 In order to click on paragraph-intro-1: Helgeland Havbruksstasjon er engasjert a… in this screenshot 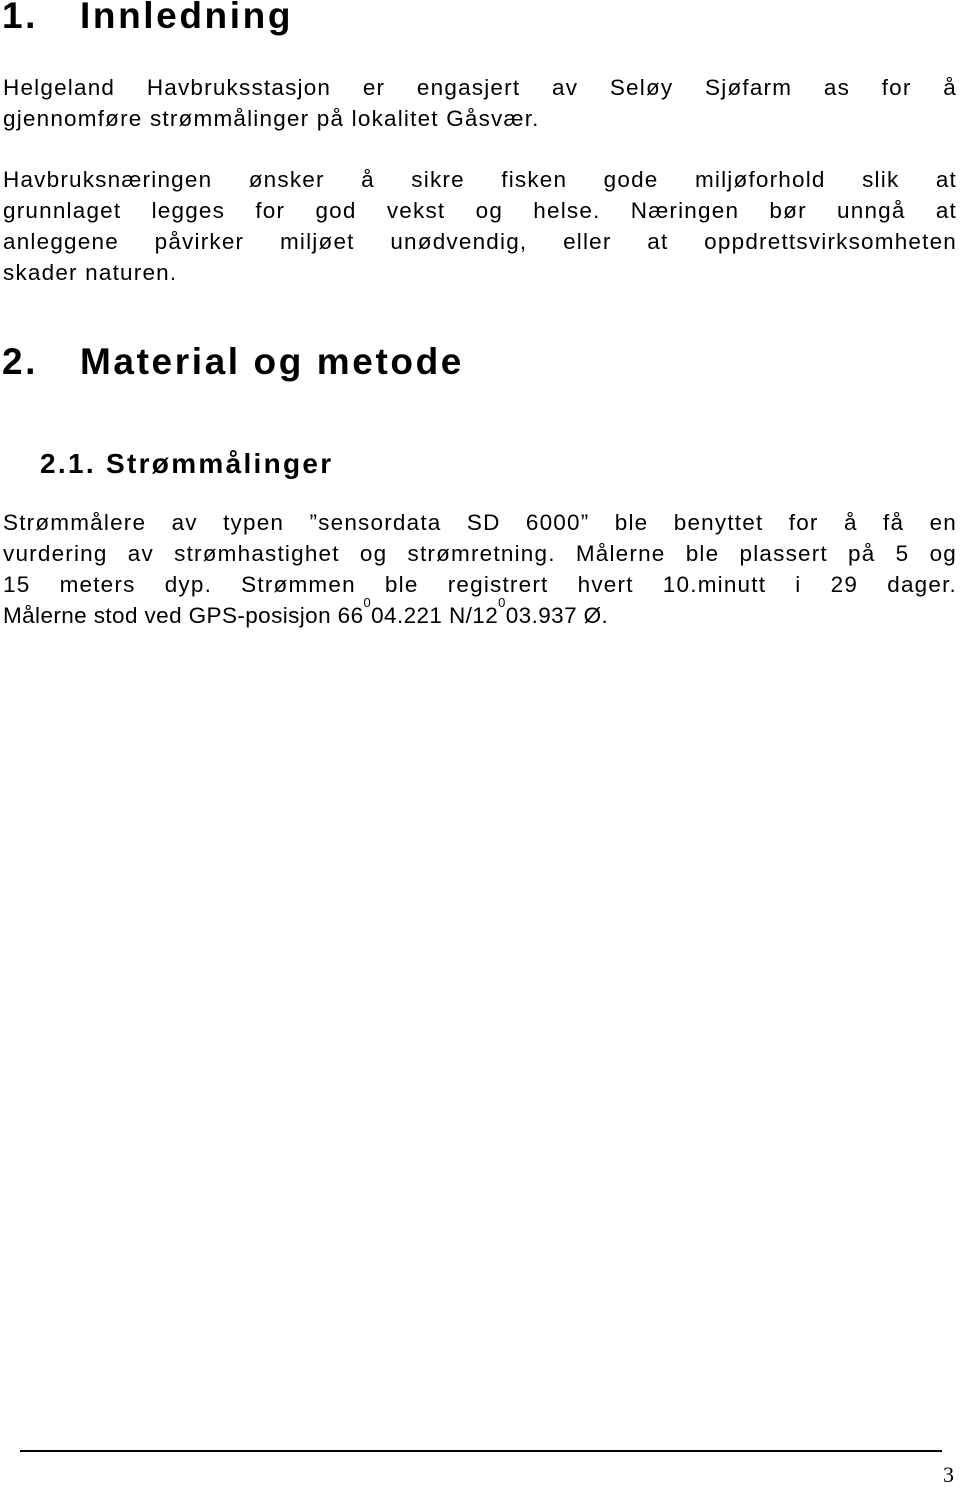, I will do `click(480, 103)`.